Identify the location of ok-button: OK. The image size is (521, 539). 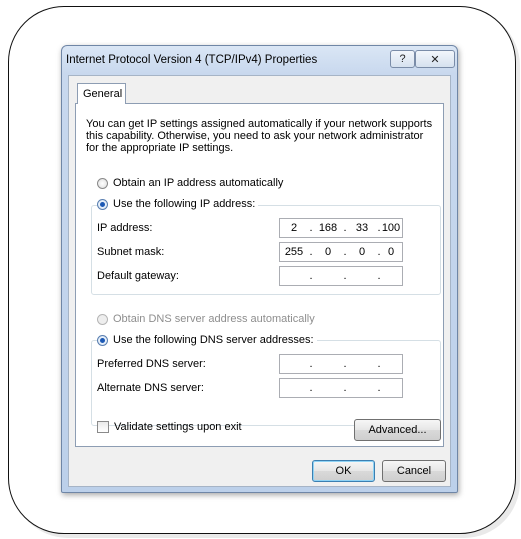
(343, 471).